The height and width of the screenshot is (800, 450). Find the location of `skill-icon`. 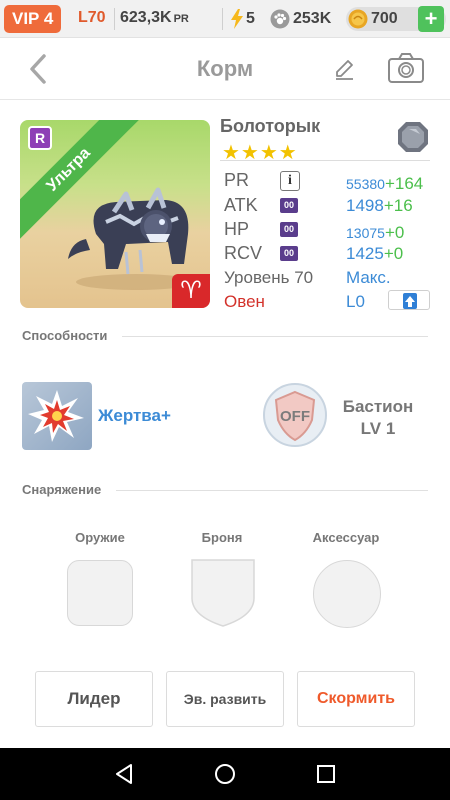

skill-icon is located at coordinates (57, 416).